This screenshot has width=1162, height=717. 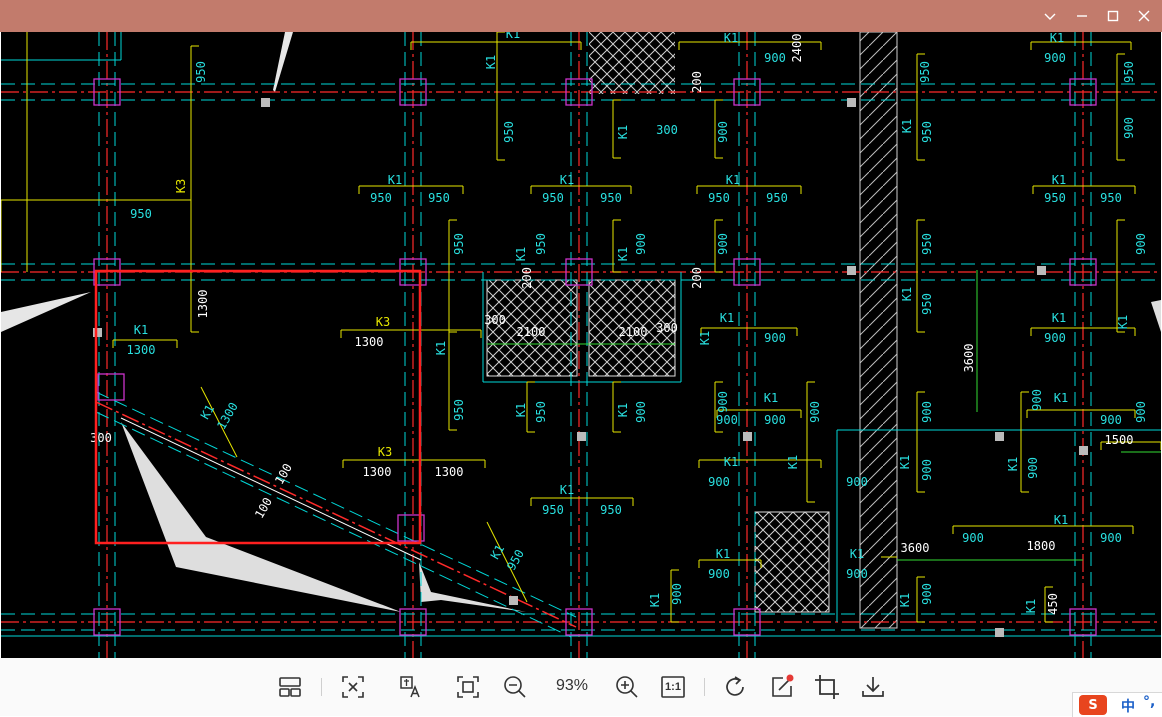 What do you see at coordinates (572, 685) in the screenshot?
I see `zoom-level: 93%` at bounding box center [572, 685].